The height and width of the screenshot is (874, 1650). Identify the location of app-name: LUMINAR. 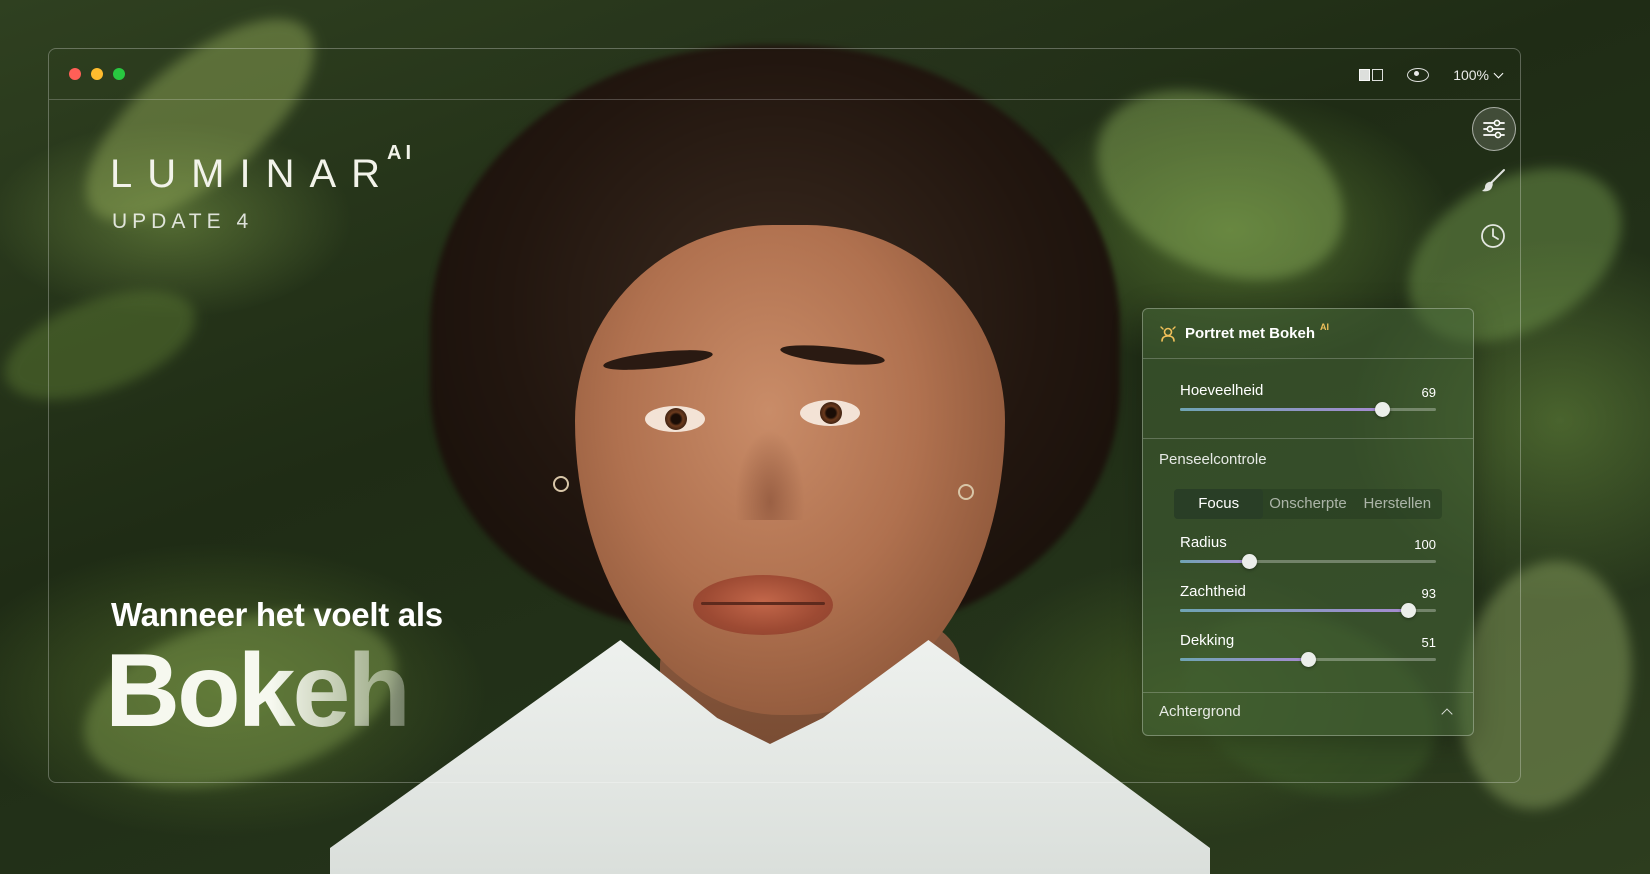
(253, 174).